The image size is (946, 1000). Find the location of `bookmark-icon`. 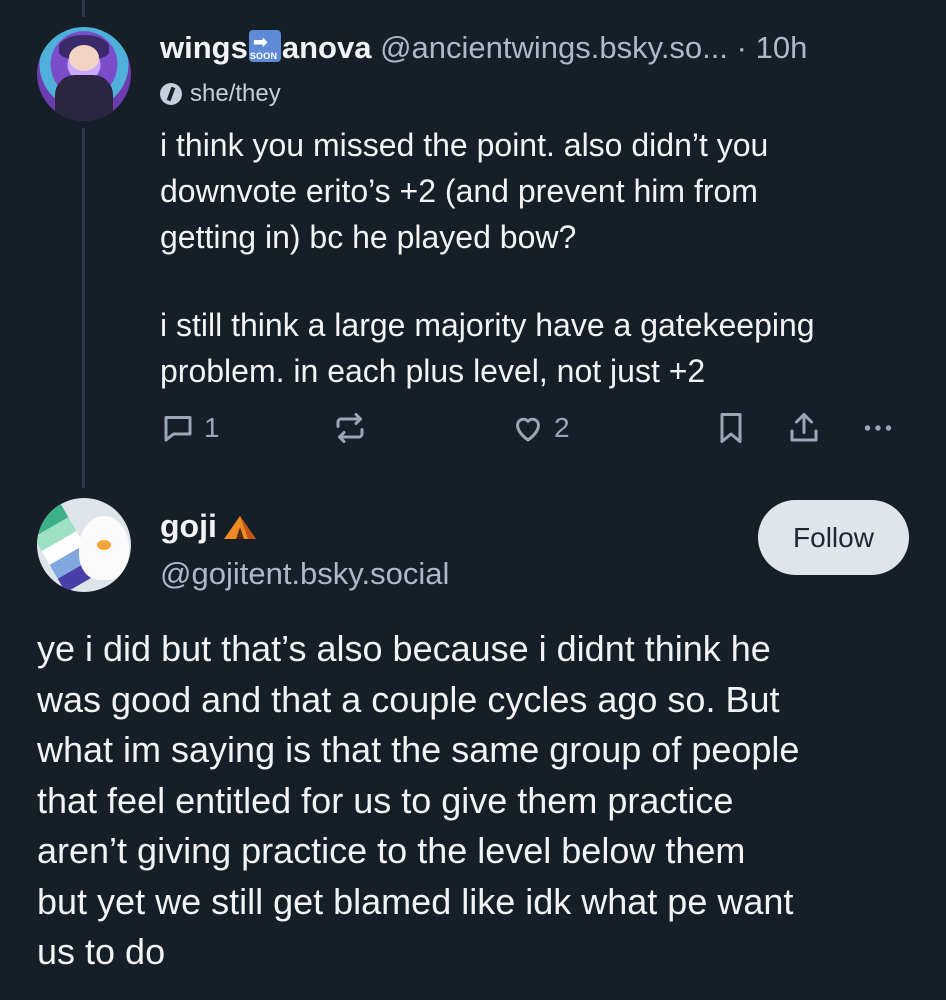

bookmark-icon is located at coordinates (731, 428).